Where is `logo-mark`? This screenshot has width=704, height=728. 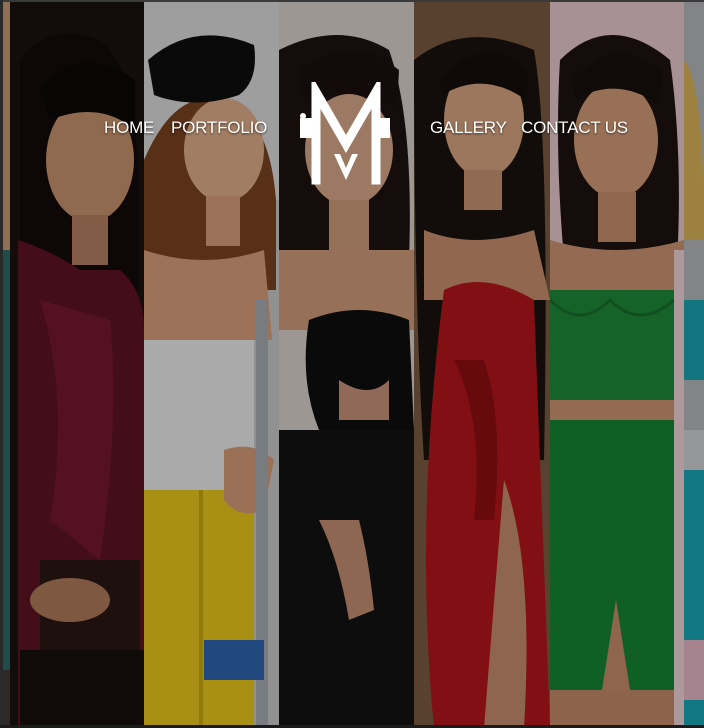 logo-mark is located at coordinates (345, 130).